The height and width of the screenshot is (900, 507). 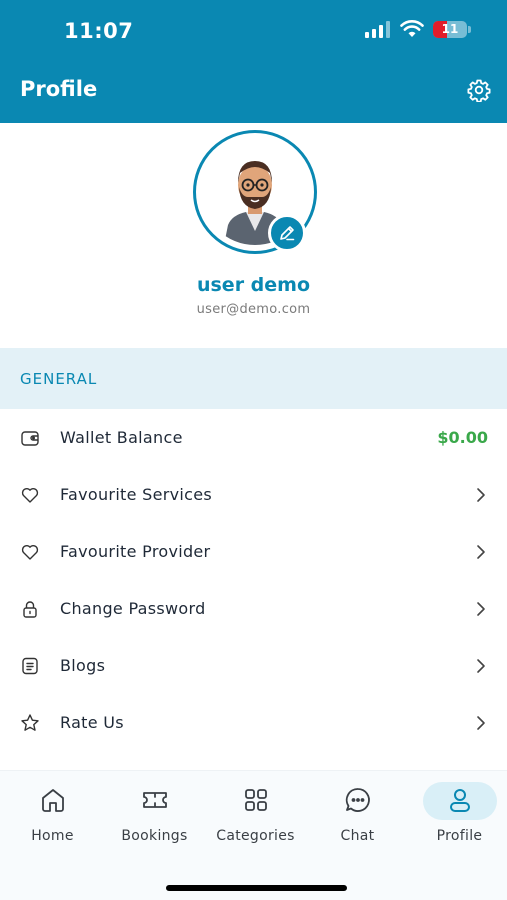 I want to click on app-header: 11:07 11 Profile, so click(x=253, y=61).